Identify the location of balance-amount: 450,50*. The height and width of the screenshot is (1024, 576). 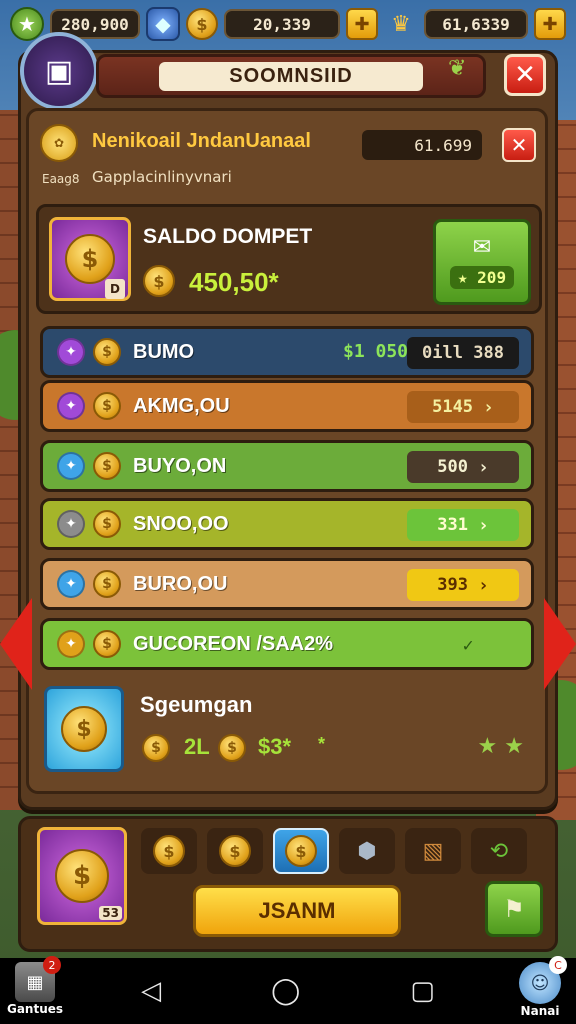
(234, 282).